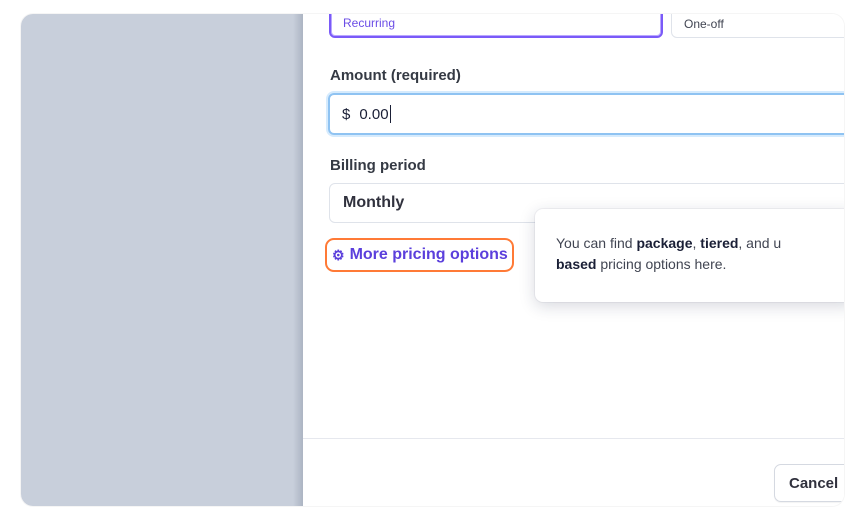 This screenshot has width=856, height=520. Describe the element at coordinates (664, 243) in the screenshot. I see `tooltip-bold-package: package` at that location.